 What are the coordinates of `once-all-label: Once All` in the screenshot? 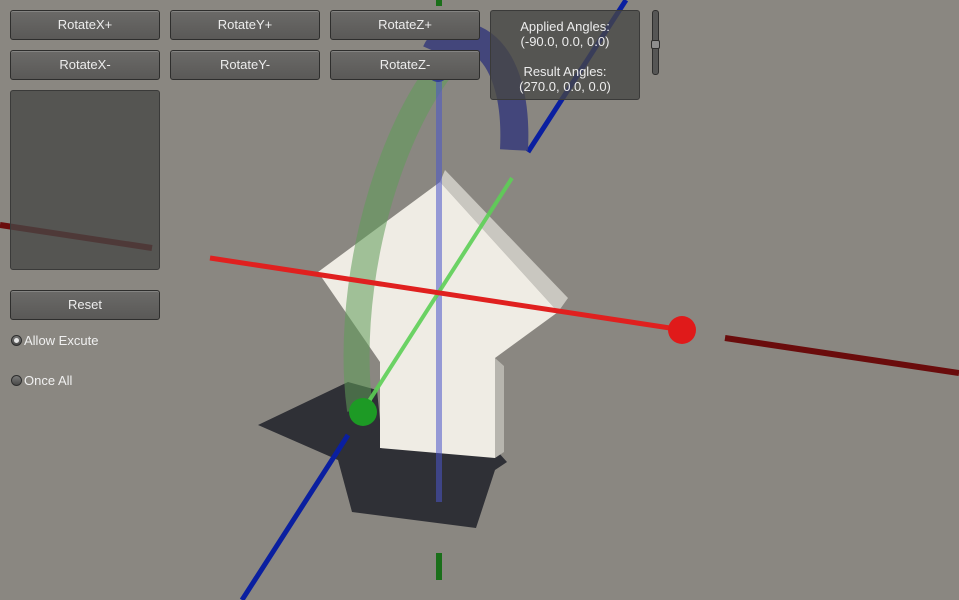 It's located at (48, 380).